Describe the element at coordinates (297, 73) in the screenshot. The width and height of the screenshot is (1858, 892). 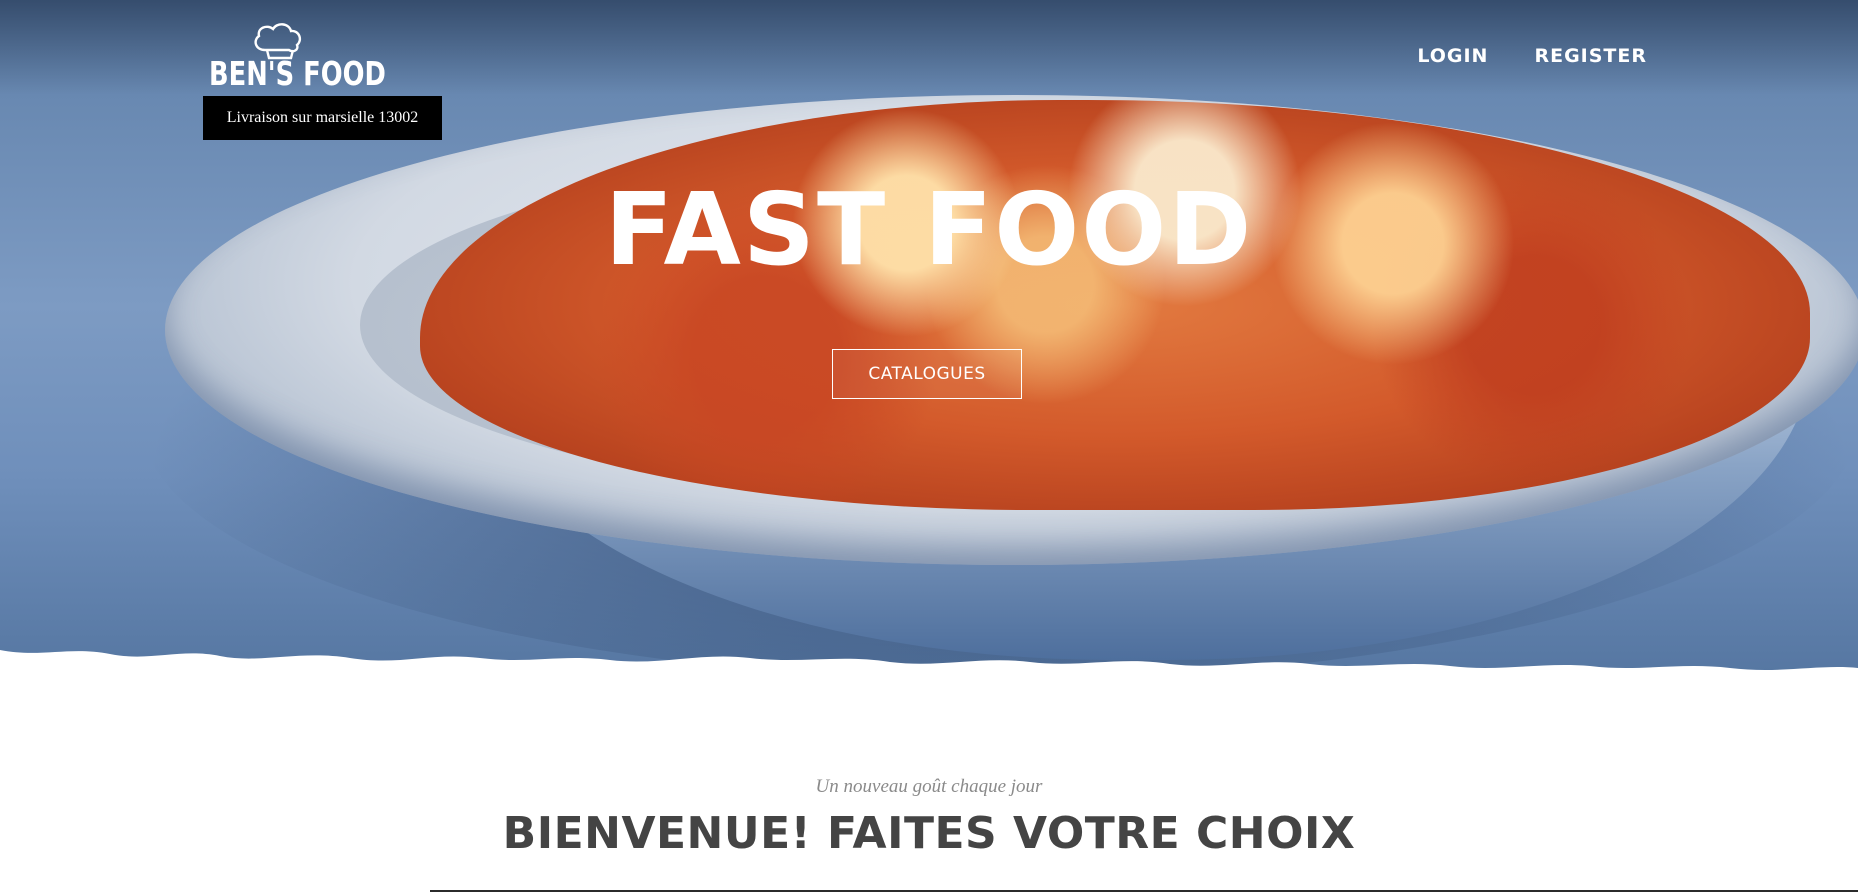
I see `logo-text: BEN'S FOOD` at that location.